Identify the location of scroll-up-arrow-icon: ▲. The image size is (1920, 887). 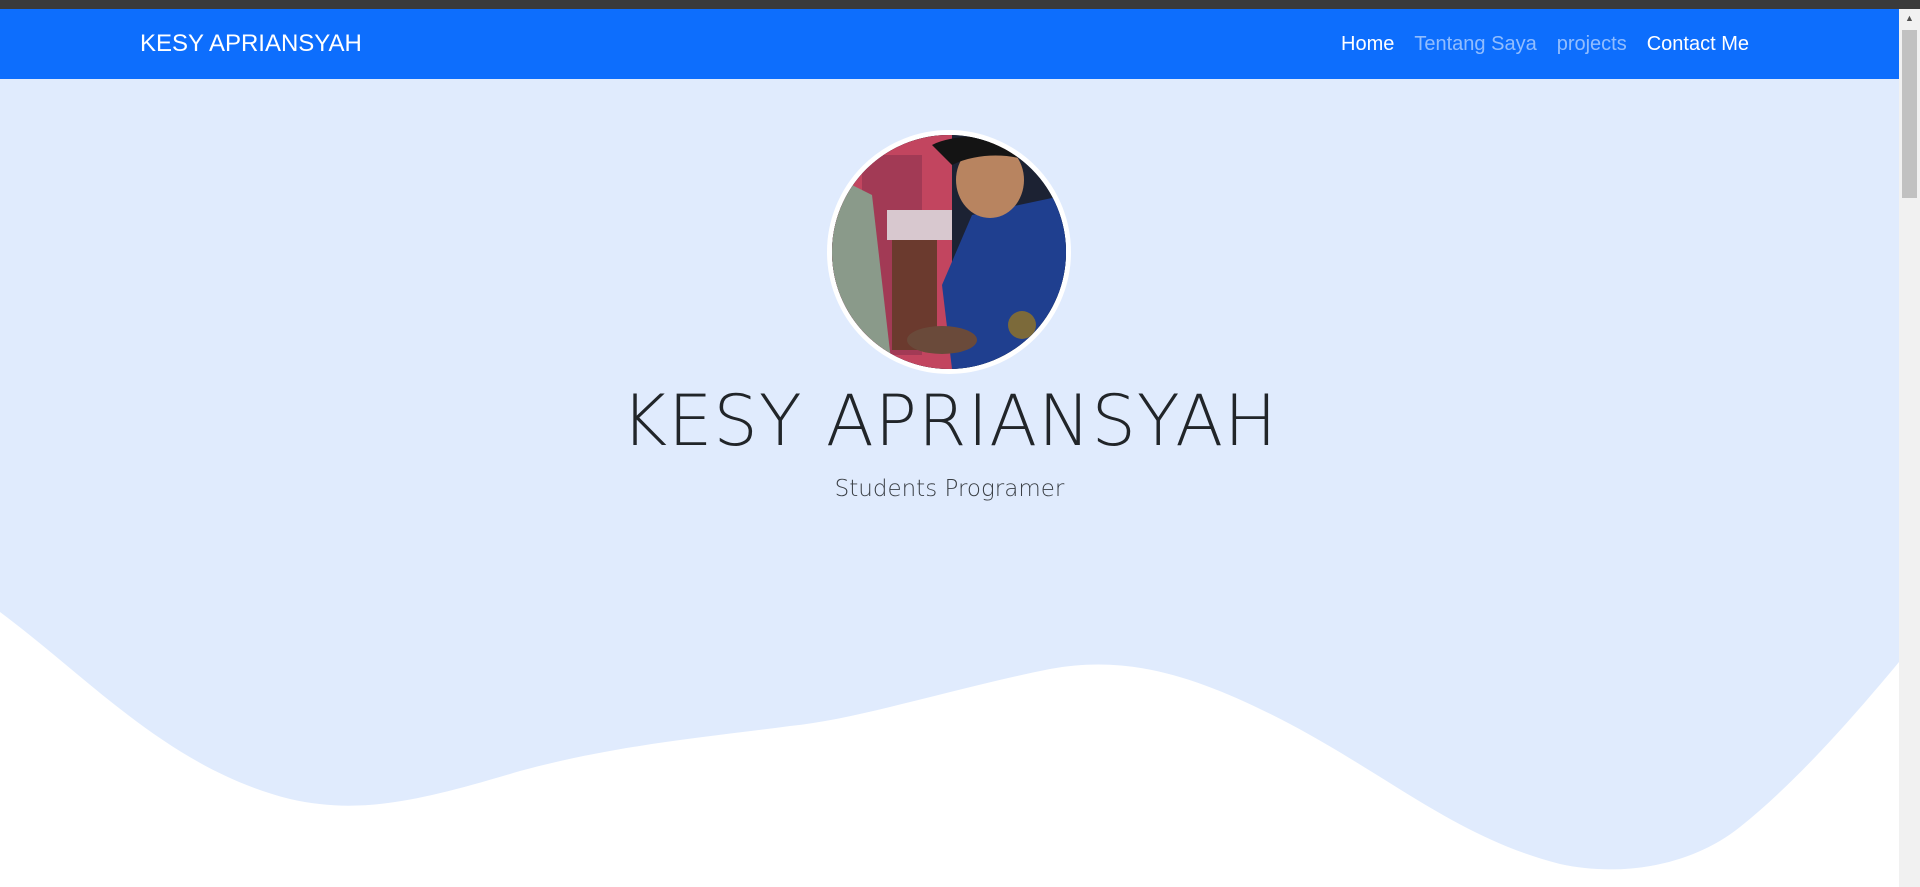
(1909, 18).